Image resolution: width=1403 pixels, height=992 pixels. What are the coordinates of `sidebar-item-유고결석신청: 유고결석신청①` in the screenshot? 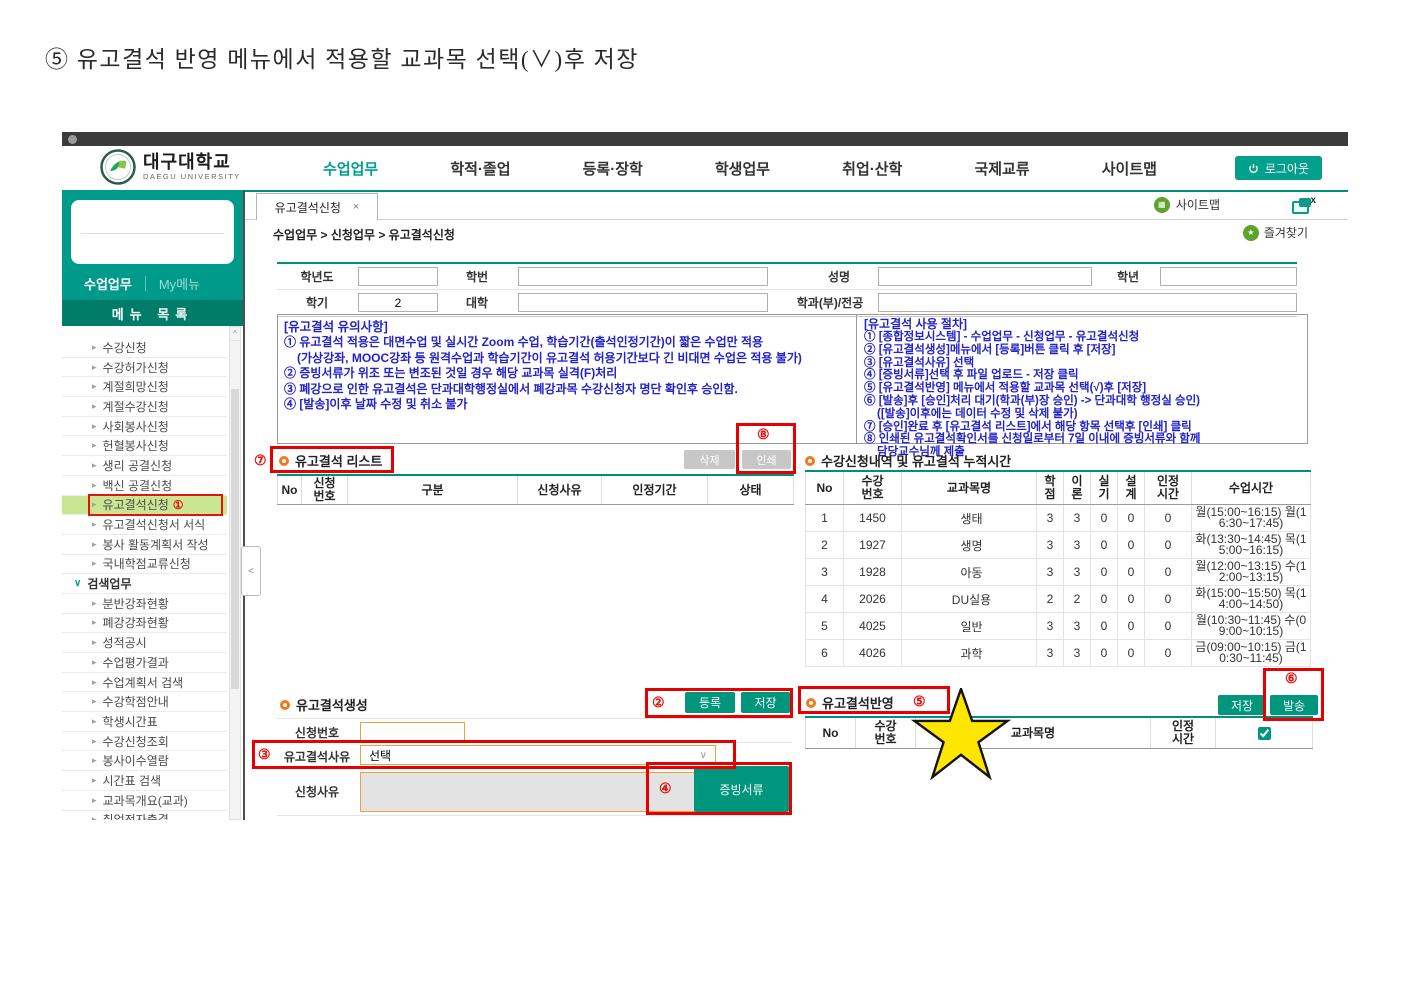 It's located at (144, 505).